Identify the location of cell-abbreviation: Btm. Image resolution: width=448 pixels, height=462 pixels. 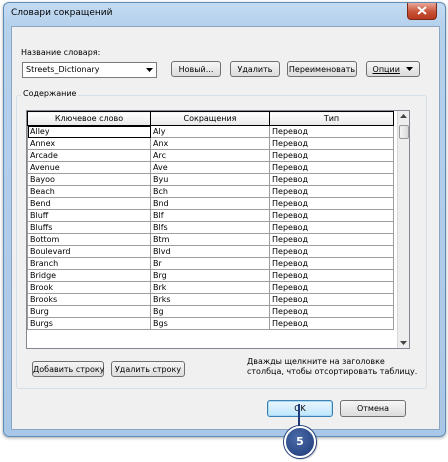
(210, 239).